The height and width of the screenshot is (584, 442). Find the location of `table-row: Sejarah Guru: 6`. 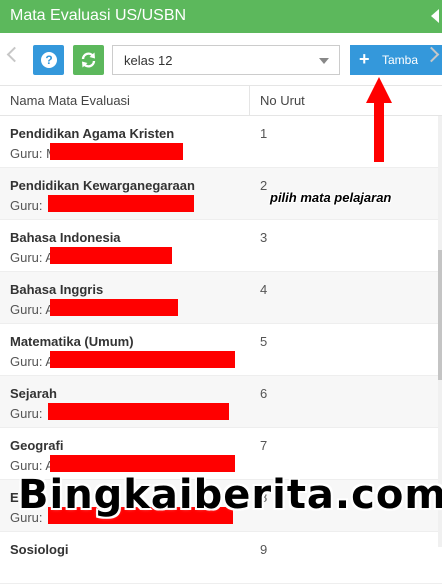

table-row: Sejarah Guru: 6 is located at coordinates (221, 402).